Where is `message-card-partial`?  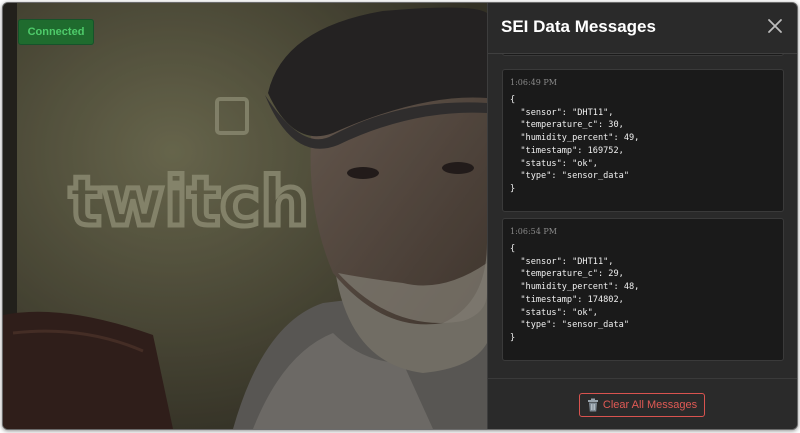
message-card-partial is located at coordinates (643, 55).